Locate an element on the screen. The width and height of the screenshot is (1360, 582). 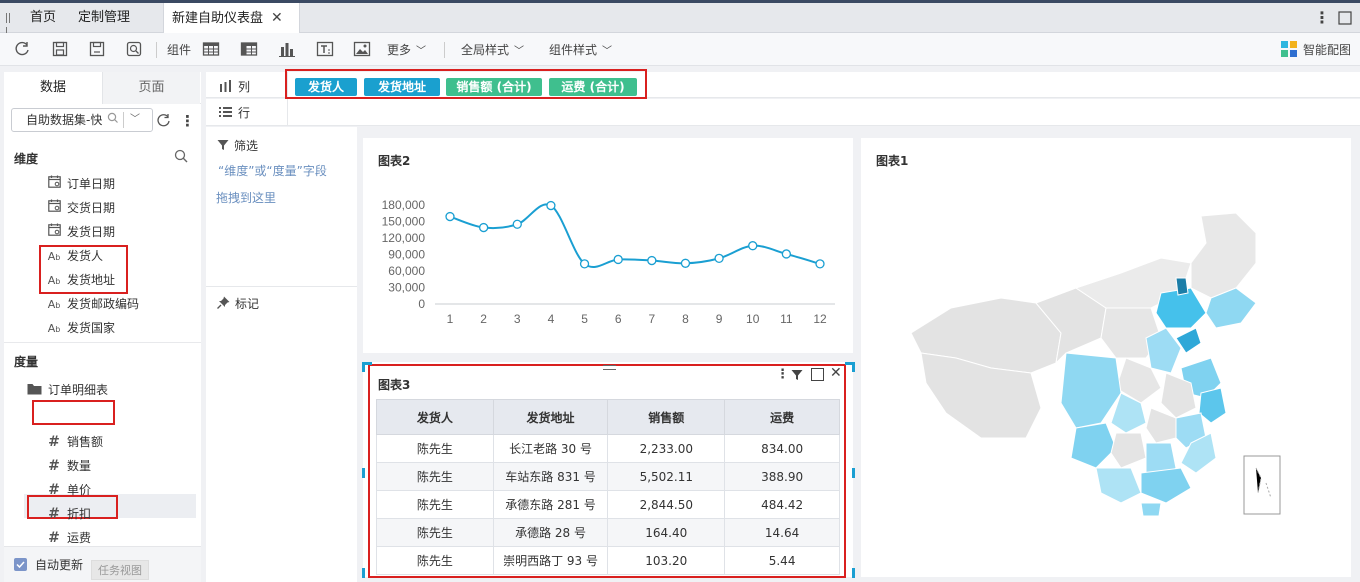
menu-grip-icon is located at coordinates (10, 24).